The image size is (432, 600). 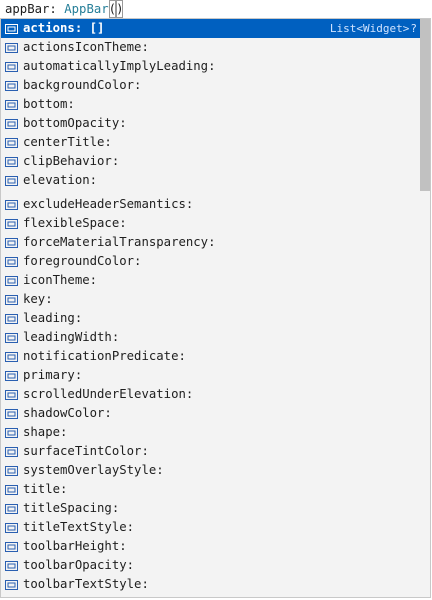 I want to click on suggestion-label: foregroundColor:, so click(x=82, y=261).